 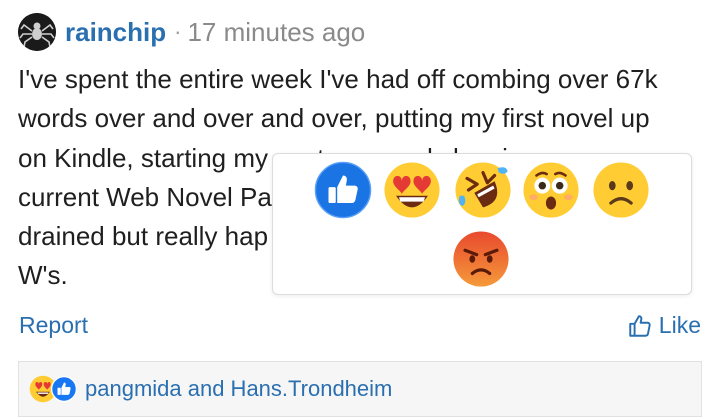 I want to click on rolling-laughing-emoji-icon, so click(x=483, y=190).